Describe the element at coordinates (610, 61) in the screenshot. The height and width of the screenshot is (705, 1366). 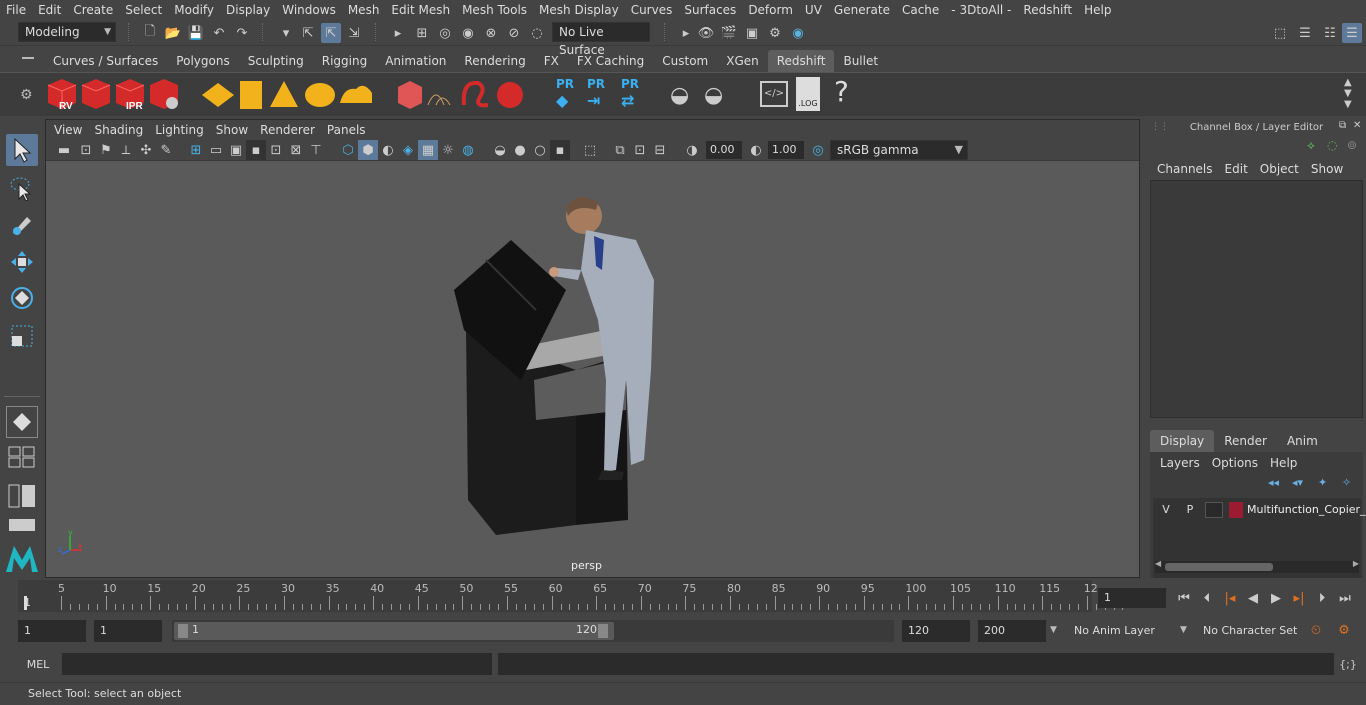
I see `shelf-tab-fx-caching: FX Caching` at that location.